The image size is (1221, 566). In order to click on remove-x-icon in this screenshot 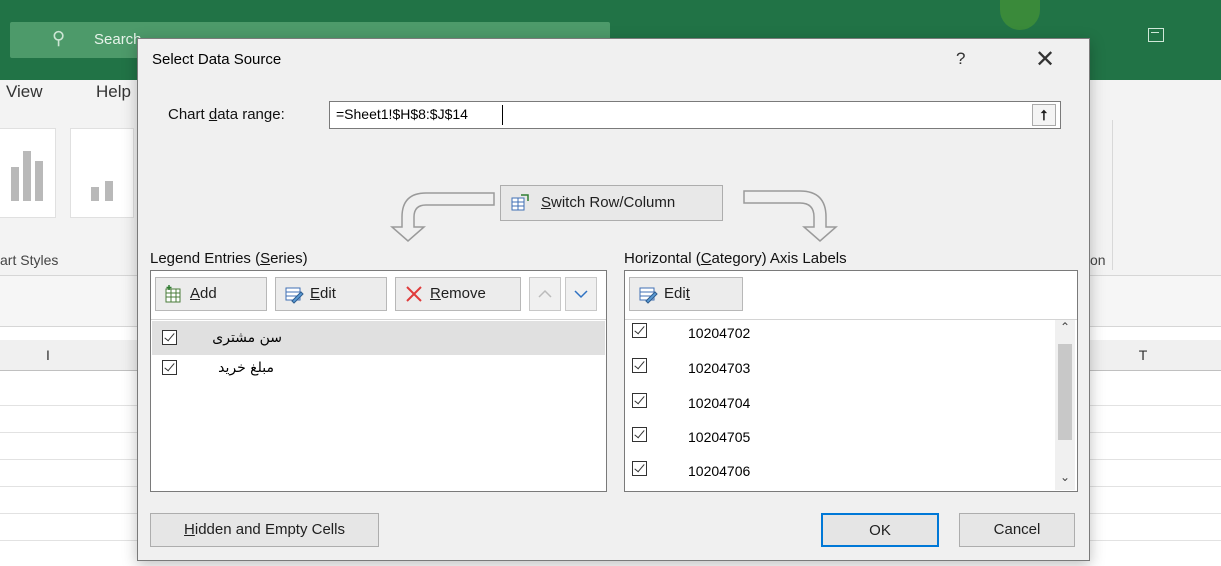, I will do `click(414, 294)`.